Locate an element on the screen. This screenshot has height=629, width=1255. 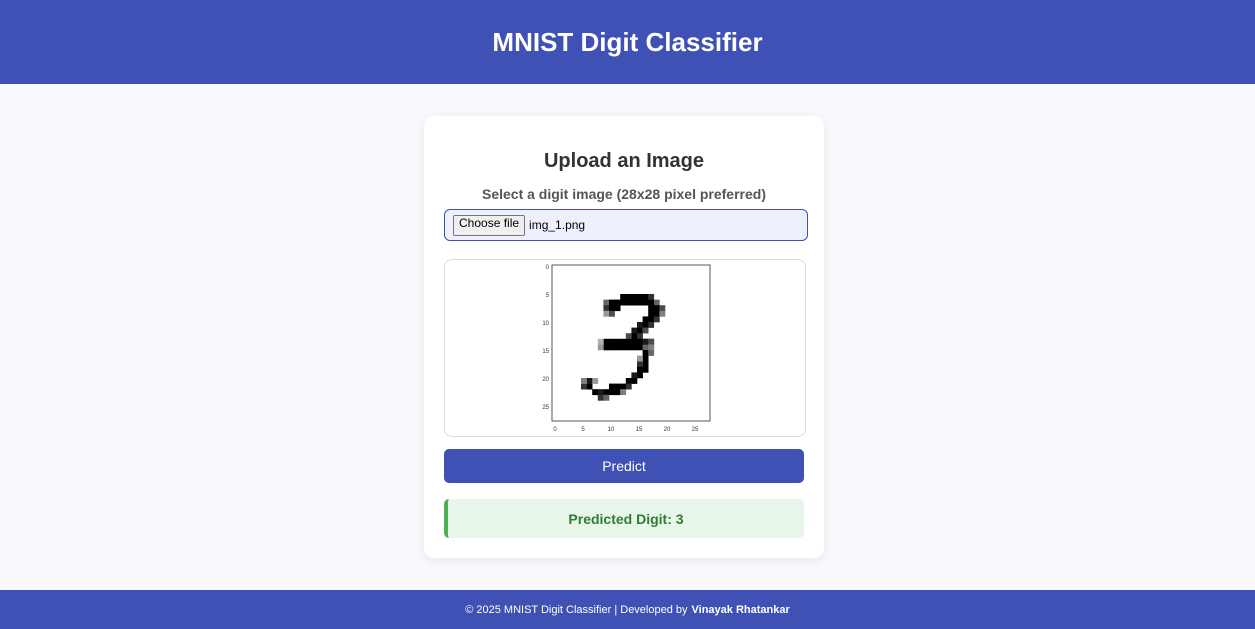
prediction-result: Predicted Digit: 3 is located at coordinates (624, 518).